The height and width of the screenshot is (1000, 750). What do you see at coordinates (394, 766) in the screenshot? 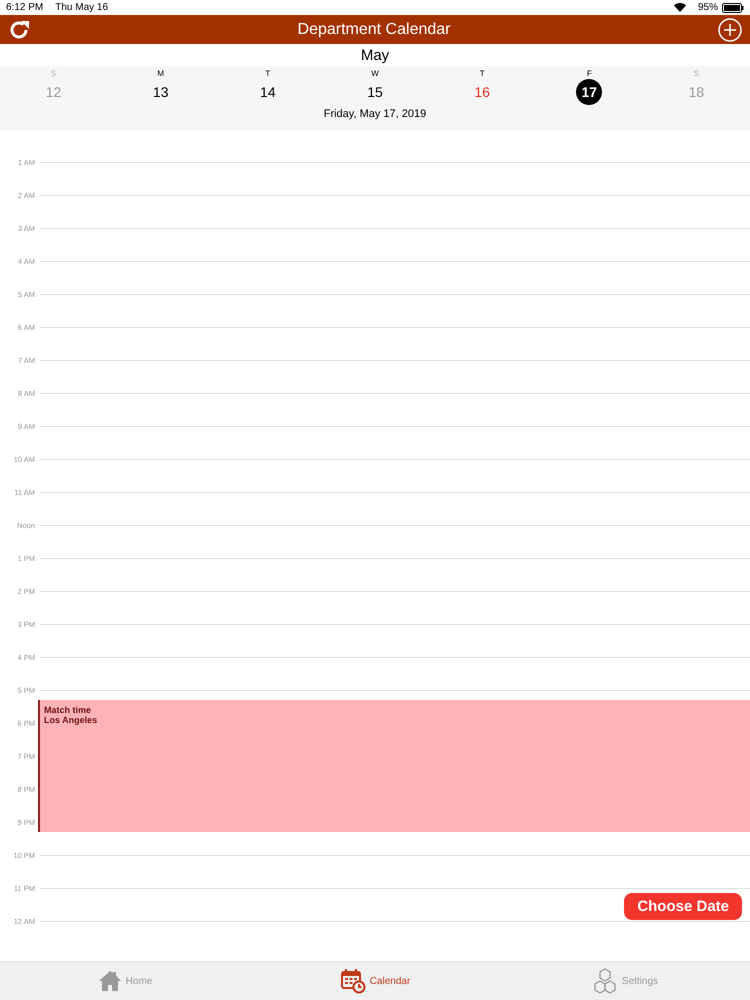
I see `event-block: Match time Los Angeles` at bounding box center [394, 766].